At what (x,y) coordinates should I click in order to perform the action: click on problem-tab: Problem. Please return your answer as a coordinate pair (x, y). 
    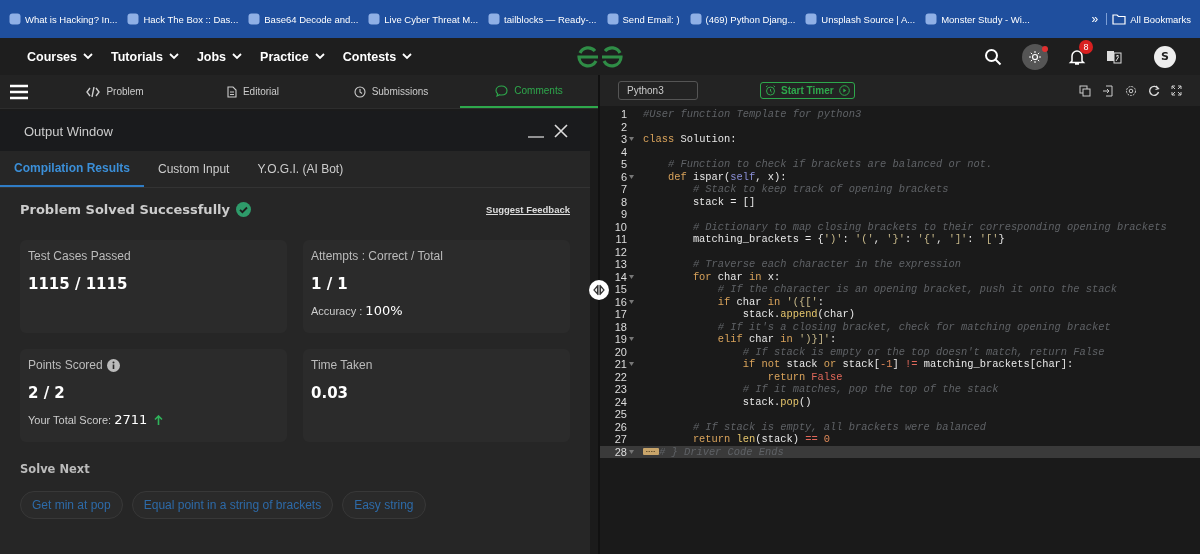
    Looking at the image, I should click on (115, 91).